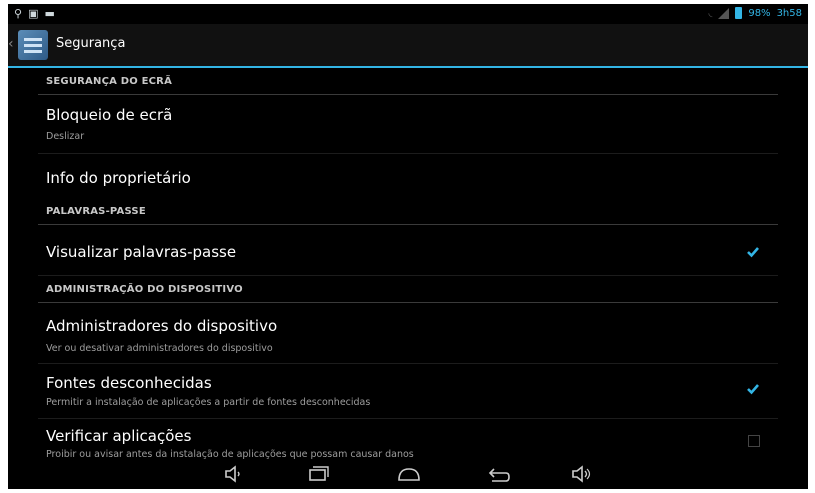 The image size is (815, 493). I want to click on home-icon, so click(409, 474).